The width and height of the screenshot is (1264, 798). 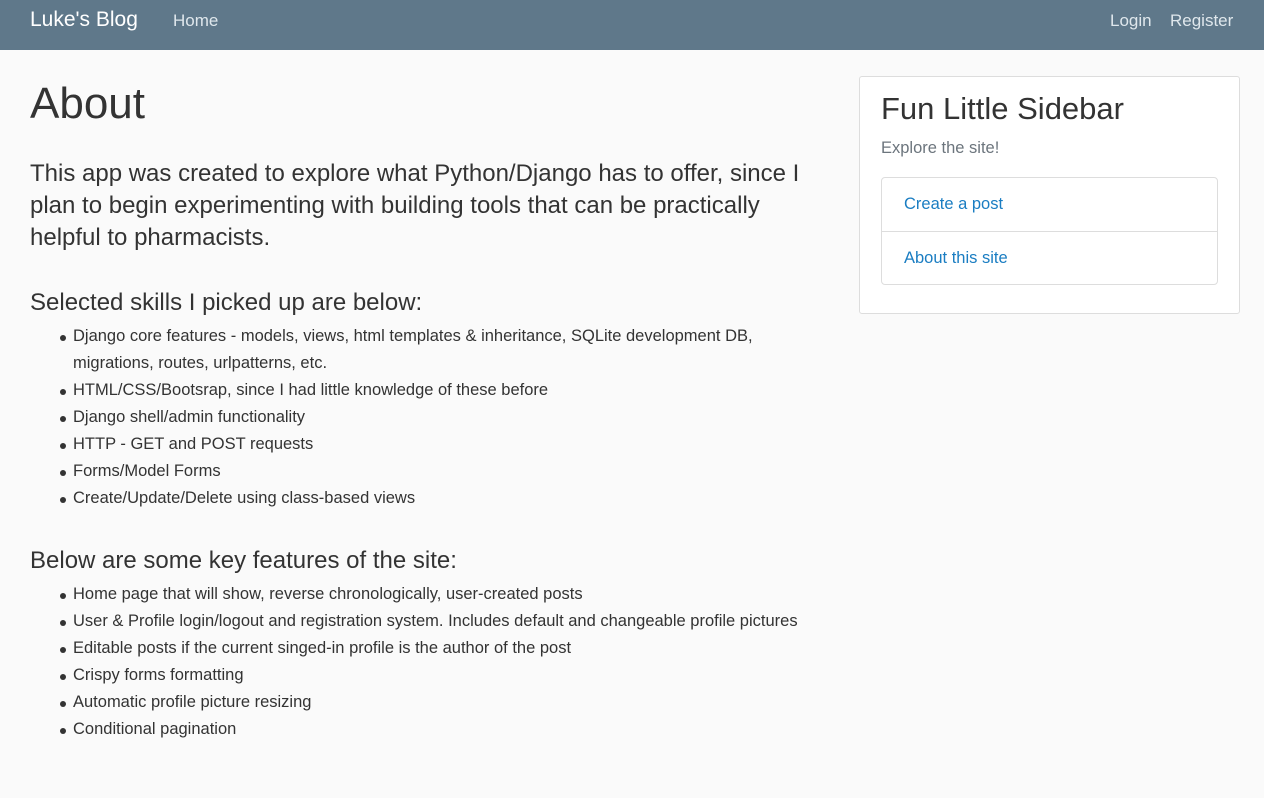 What do you see at coordinates (195, 21) in the screenshot?
I see `nav-home-link: Home` at bounding box center [195, 21].